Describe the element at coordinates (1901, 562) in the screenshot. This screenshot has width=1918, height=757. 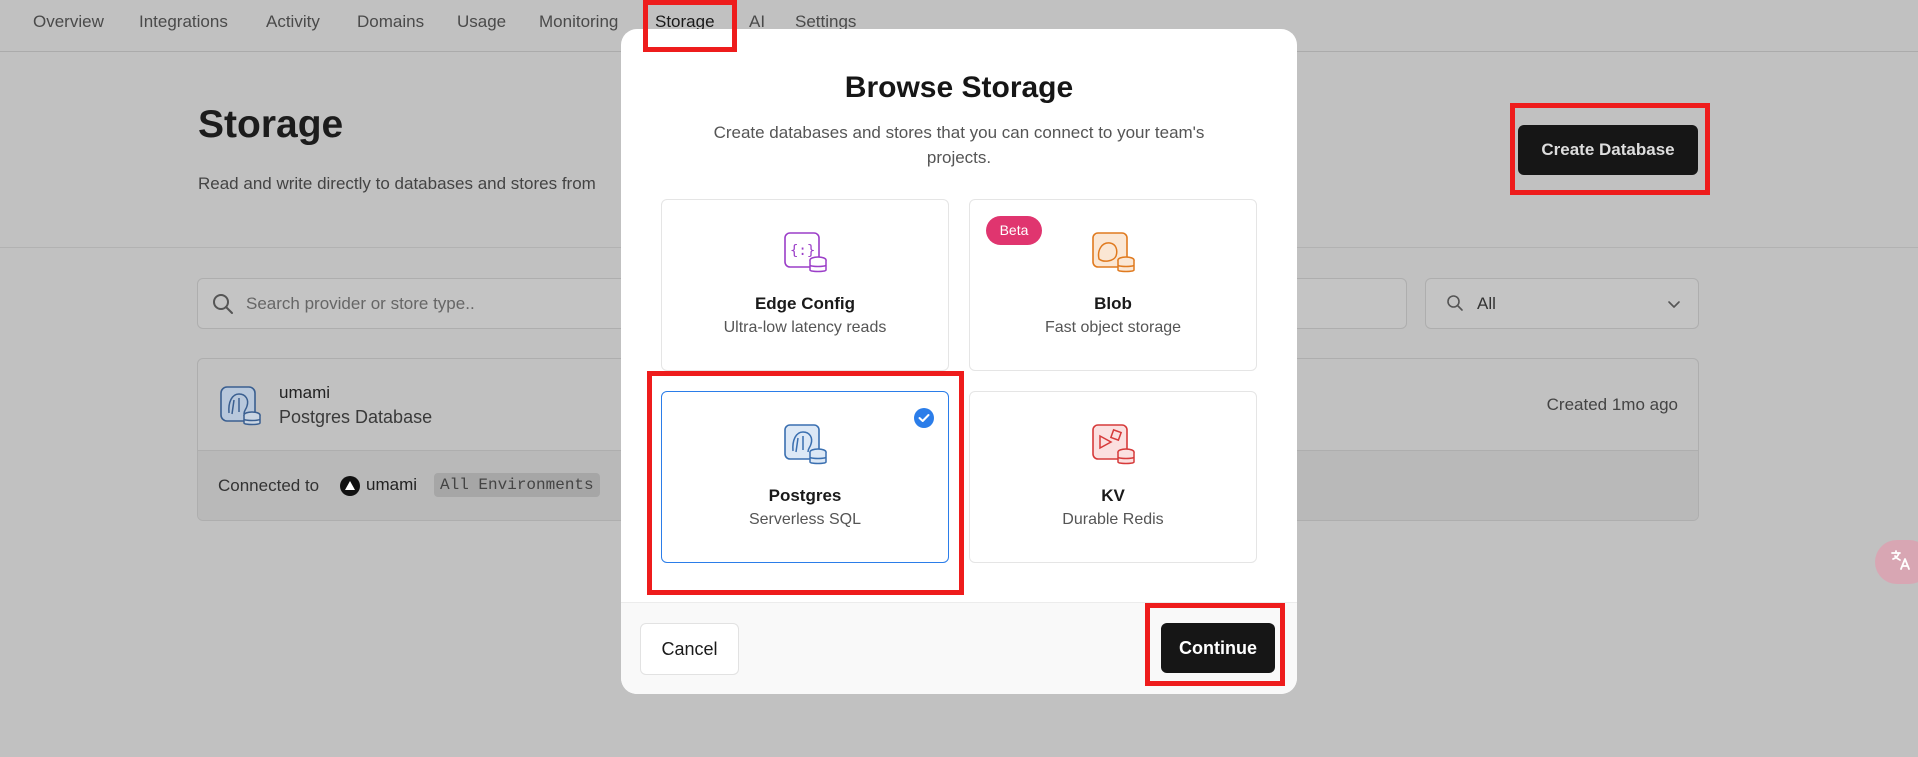
I see `translate-icon` at that location.